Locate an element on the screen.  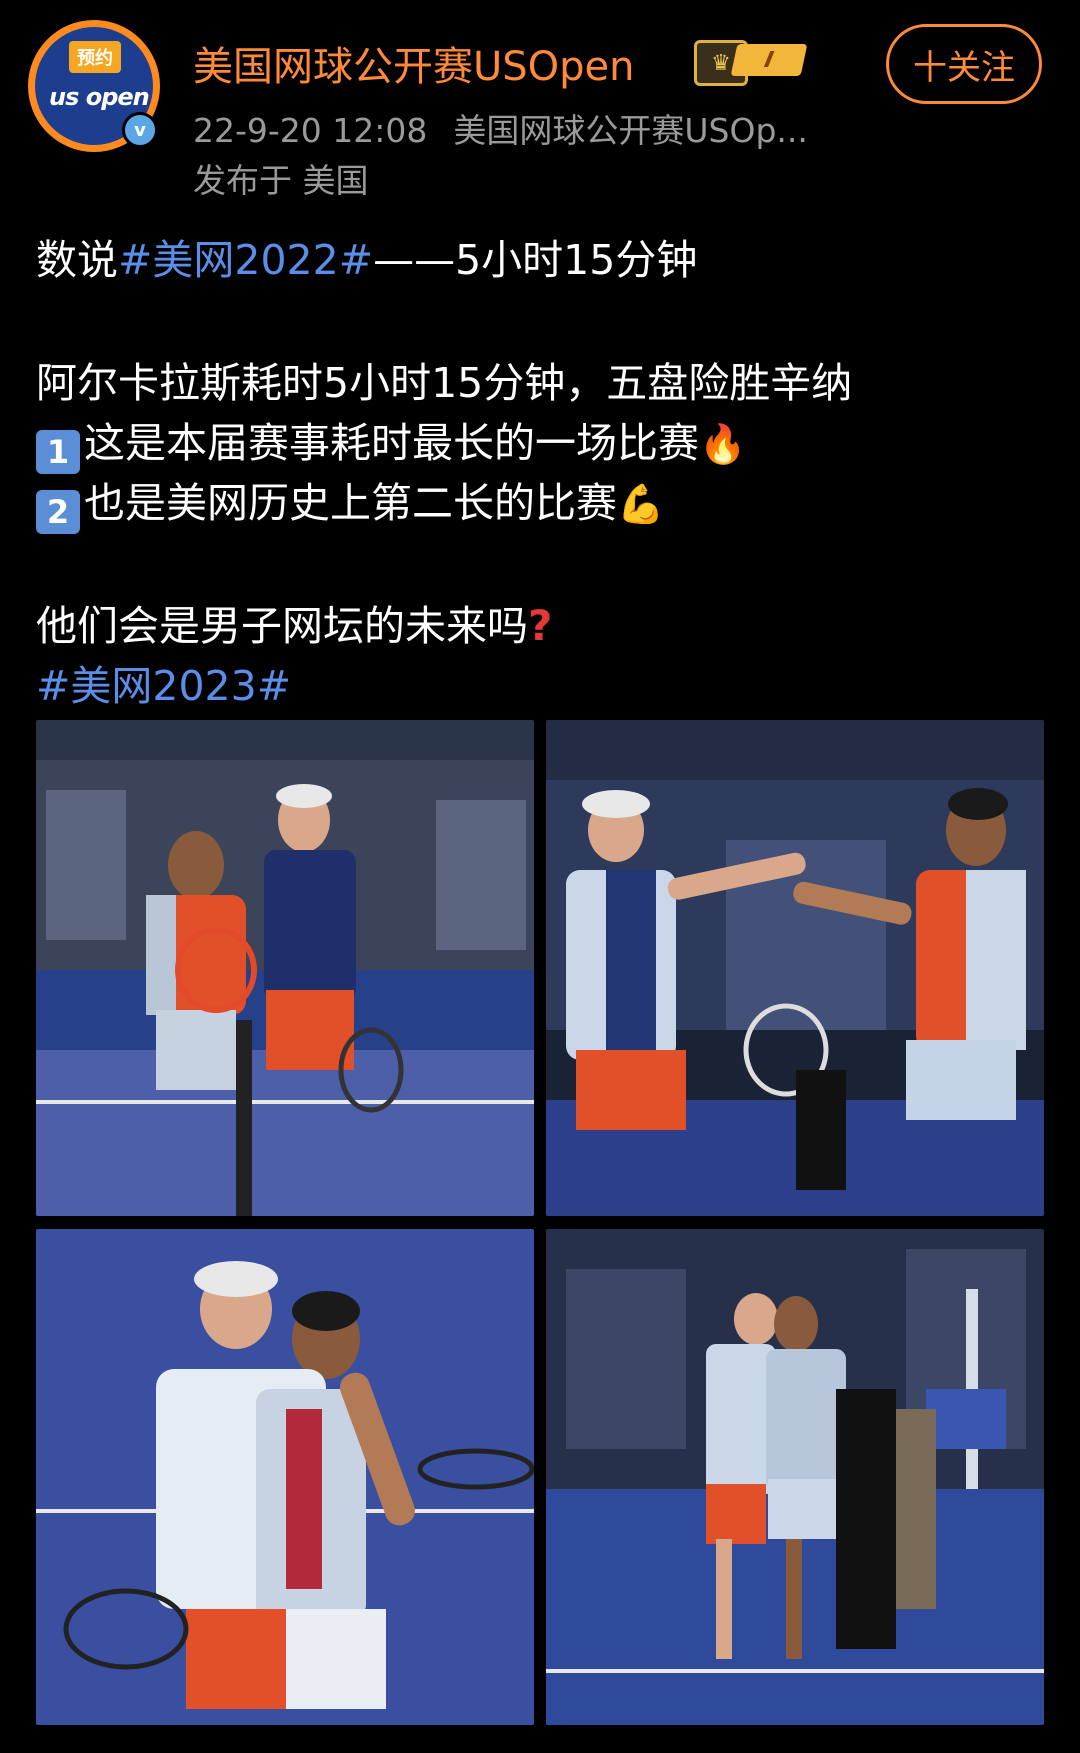
timestamp: 22-9-20 12:08 is located at coordinates (310, 130).